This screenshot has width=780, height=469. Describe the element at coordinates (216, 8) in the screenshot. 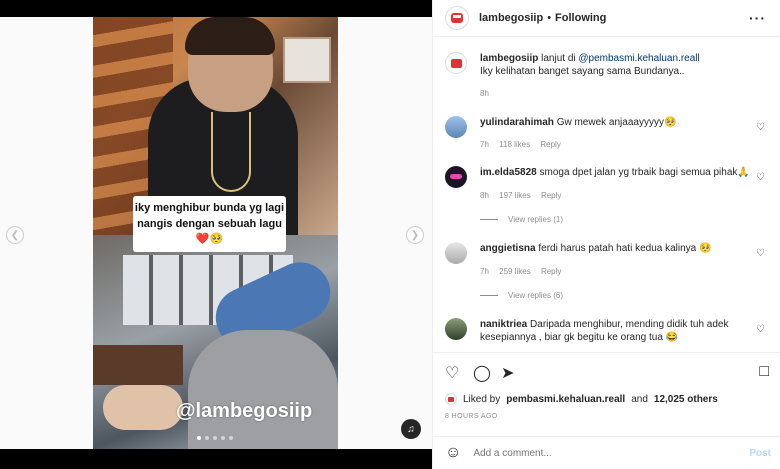

I see `media-top-border` at that location.